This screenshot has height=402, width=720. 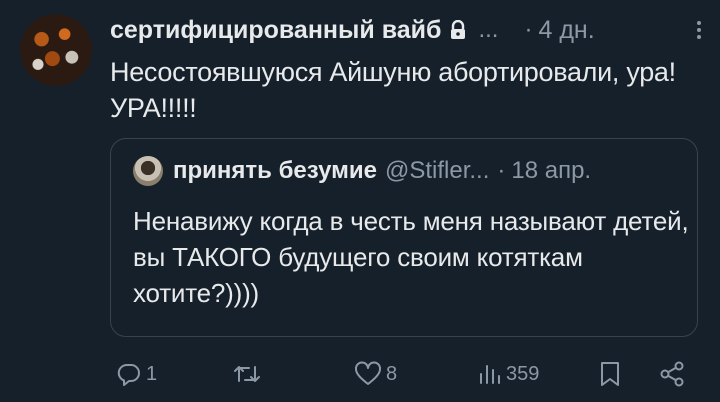 I want to click on reply-button: 1, so click(x=136, y=374).